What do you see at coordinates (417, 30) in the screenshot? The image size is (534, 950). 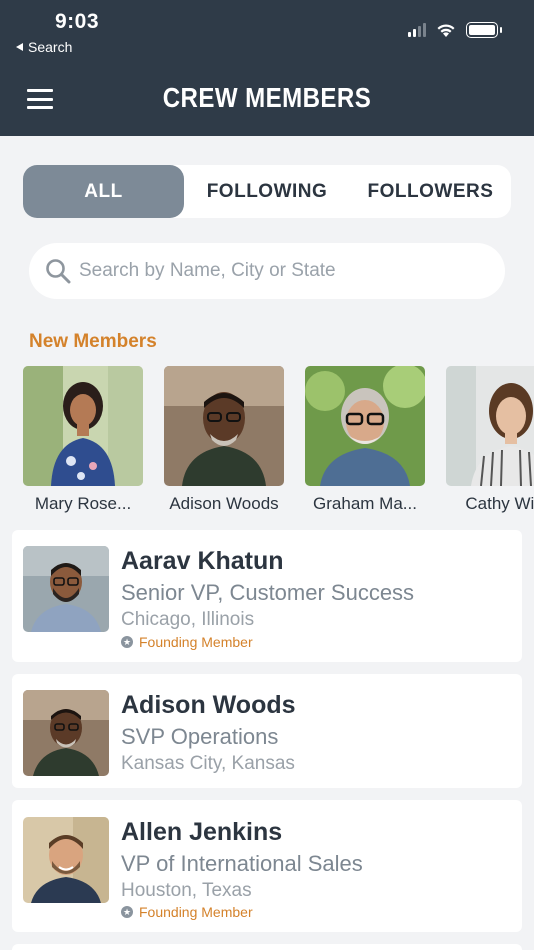 I see `cellular-signal-icon` at bounding box center [417, 30].